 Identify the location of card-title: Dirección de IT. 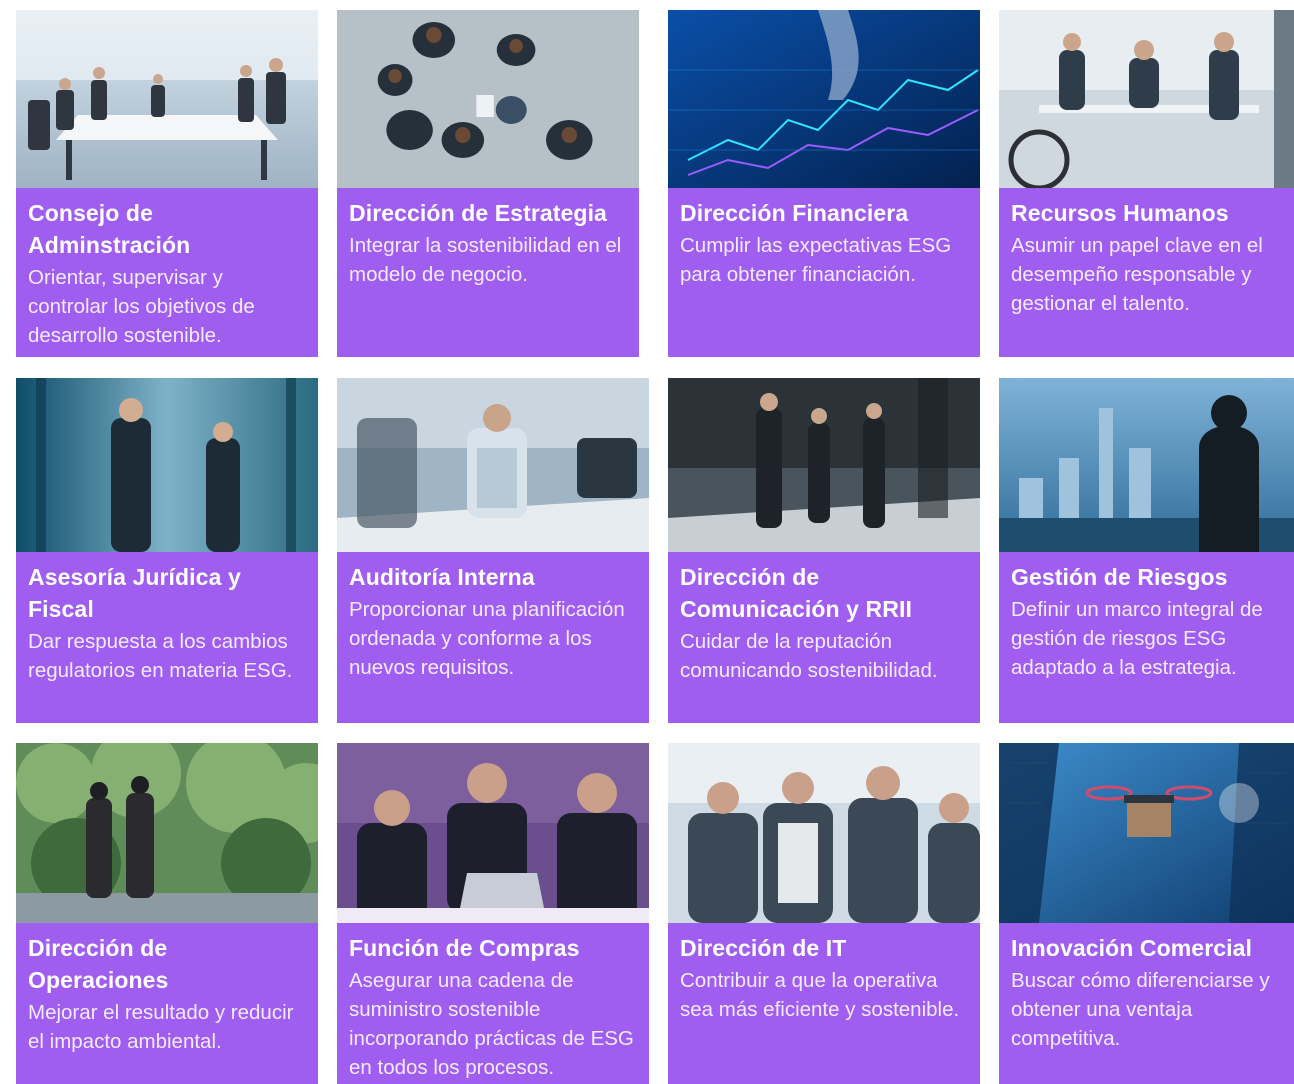
(763, 948).